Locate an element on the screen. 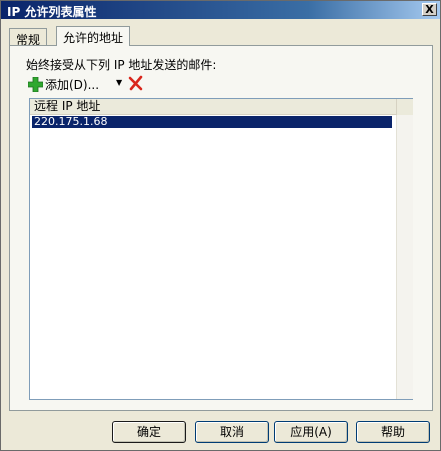 This screenshot has width=441, height=451. delete-icon is located at coordinates (135, 83).